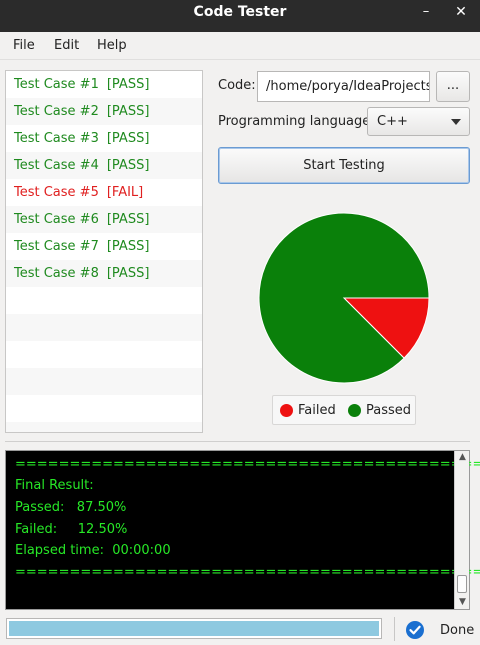 This screenshot has height=645, width=480. I want to click on test-result: [FAIL], so click(125, 192).